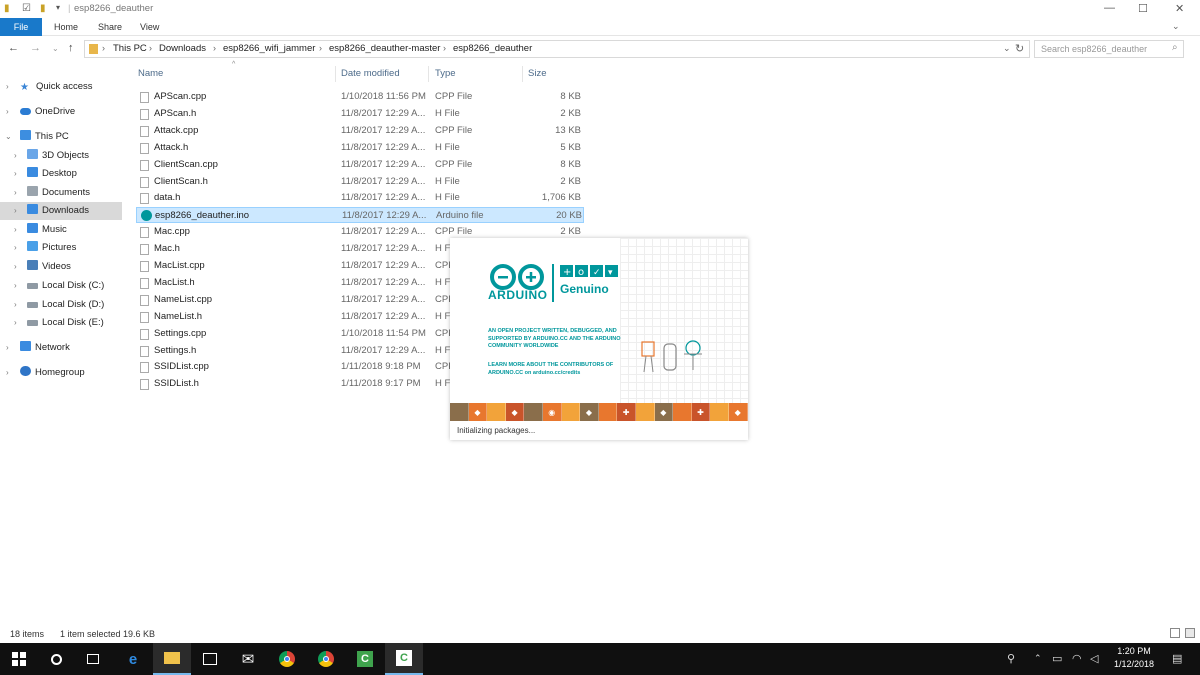  What do you see at coordinates (21, 27) in the screenshot?
I see `tab-file: File` at bounding box center [21, 27].